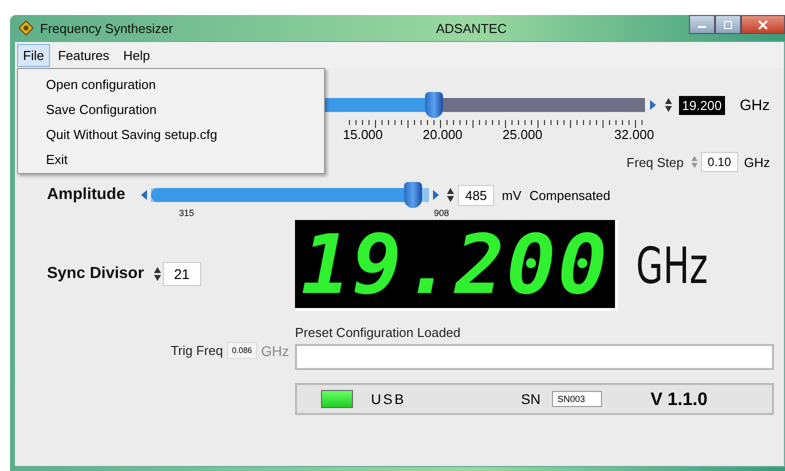 The width and height of the screenshot is (785, 471). I want to click on menu-item: Quit Without Saving setup.cfg, so click(185, 134).